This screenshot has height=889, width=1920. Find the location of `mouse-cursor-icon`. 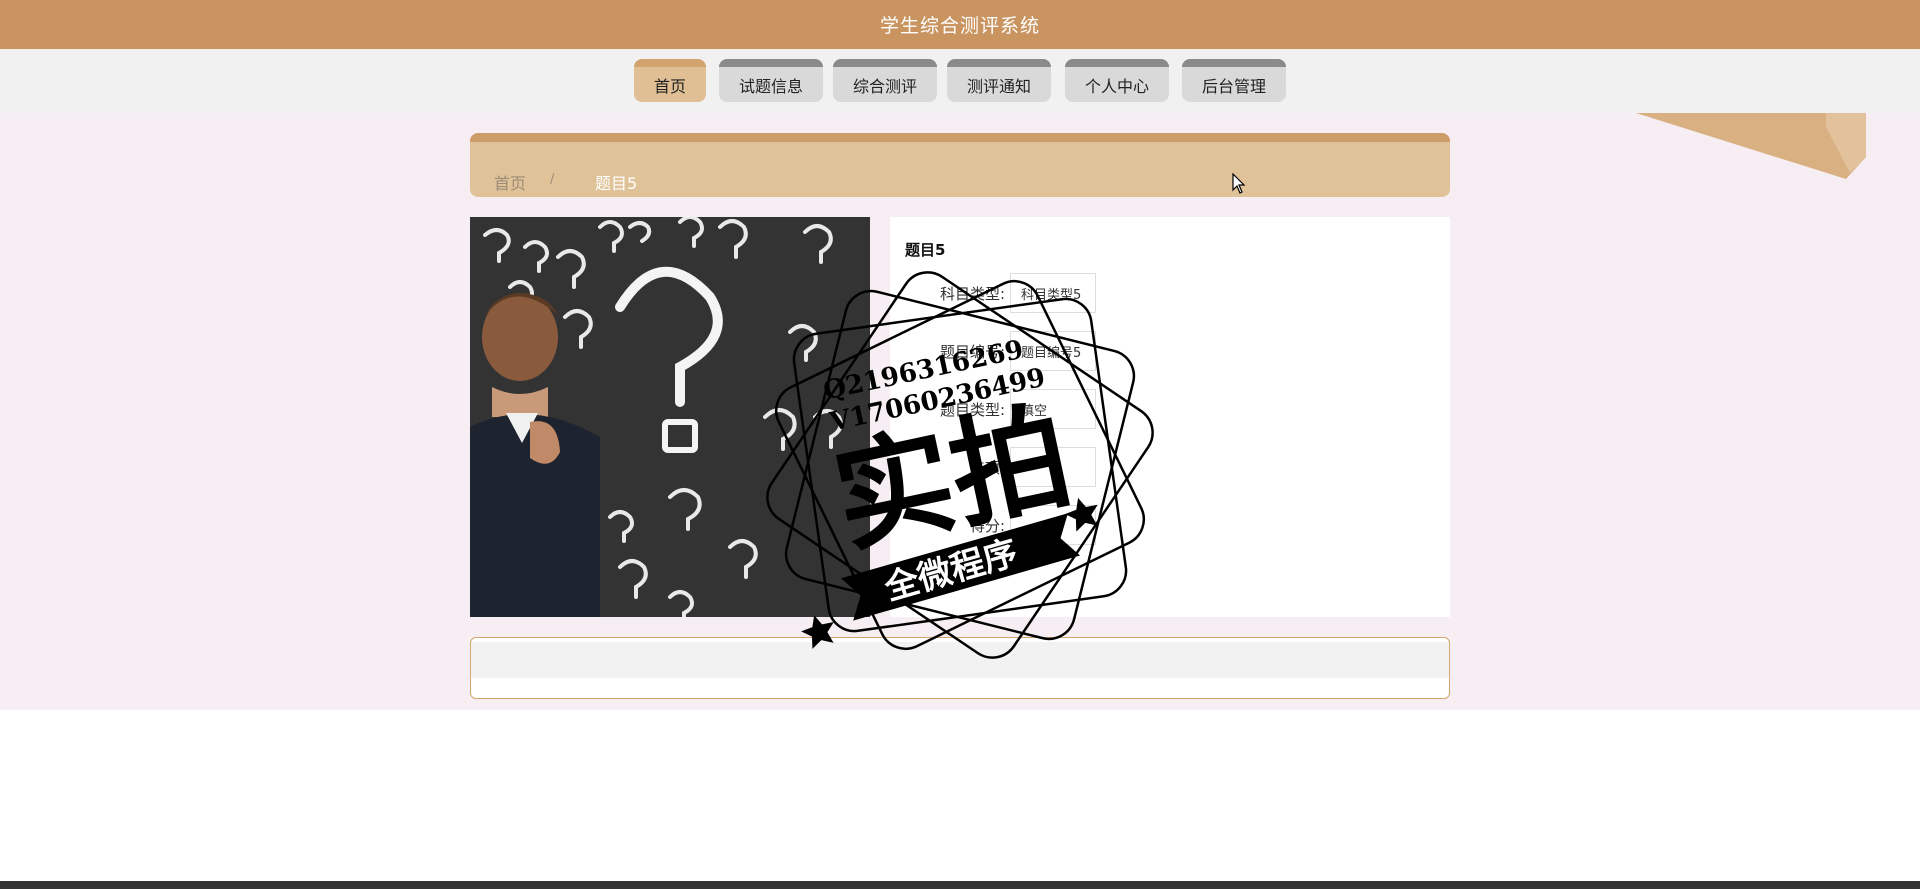

mouse-cursor-icon is located at coordinates (1239, 183).